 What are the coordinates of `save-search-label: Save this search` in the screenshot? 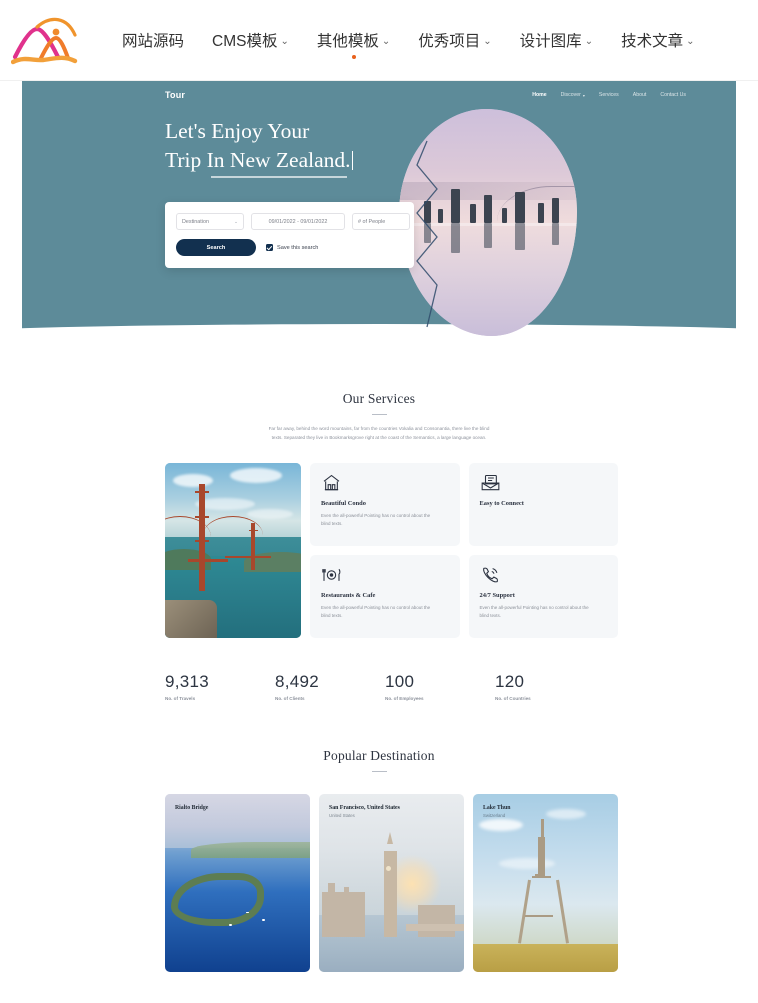 It's located at (298, 247).